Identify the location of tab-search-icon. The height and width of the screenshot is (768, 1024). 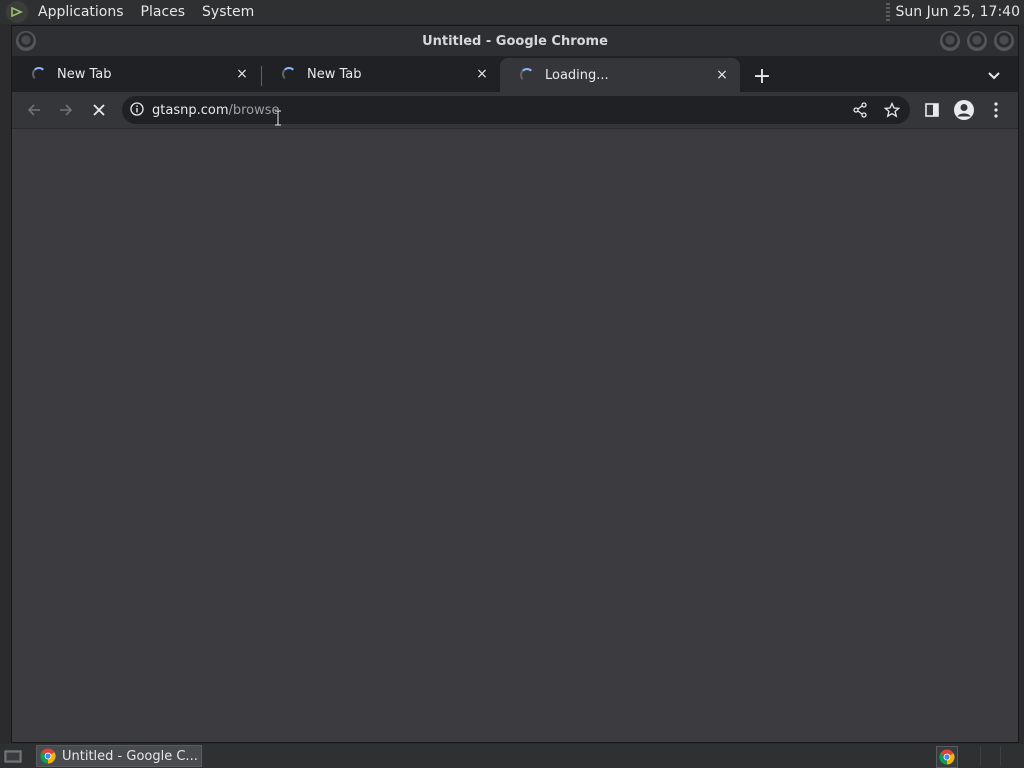
(994, 76).